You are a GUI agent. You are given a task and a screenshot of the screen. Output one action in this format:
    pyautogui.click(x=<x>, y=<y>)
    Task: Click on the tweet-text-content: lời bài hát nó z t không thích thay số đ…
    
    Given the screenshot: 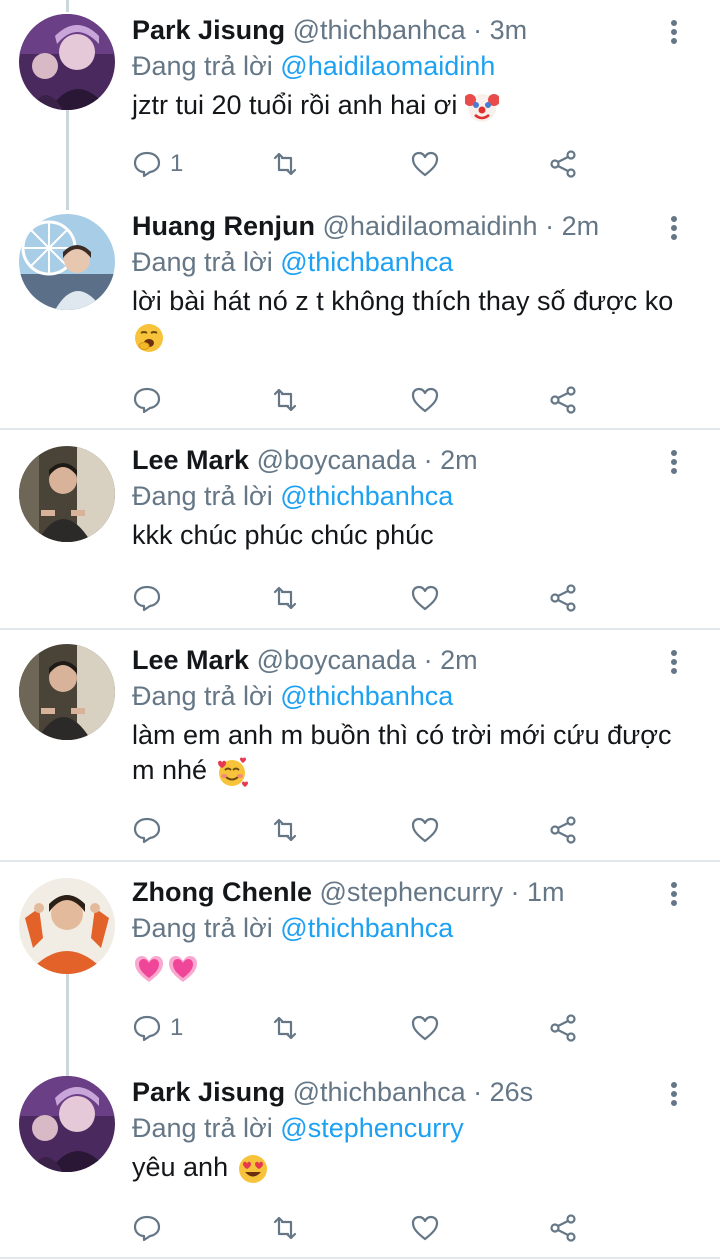 What is the action you would take?
    pyautogui.click(x=403, y=301)
    